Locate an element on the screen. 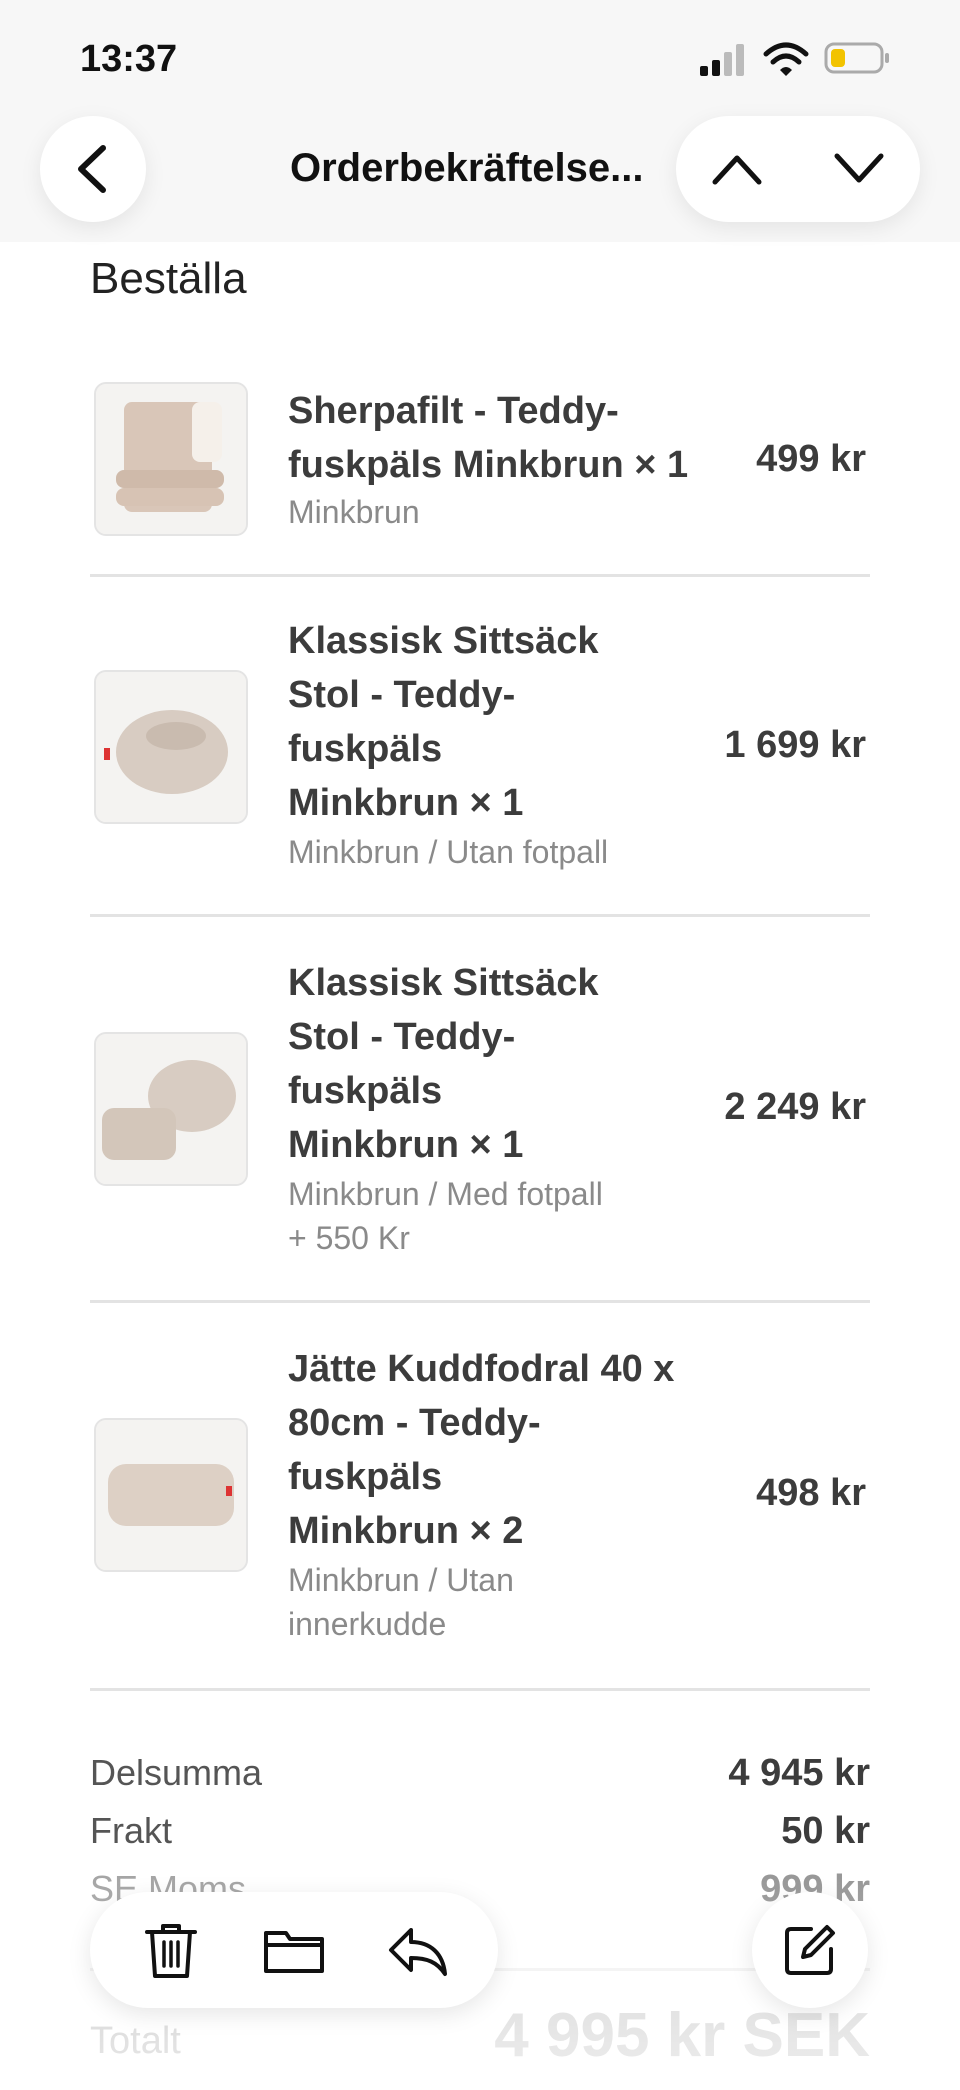 This screenshot has width=960, height=2090. reply-icon is located at coordinates (417, 1952).